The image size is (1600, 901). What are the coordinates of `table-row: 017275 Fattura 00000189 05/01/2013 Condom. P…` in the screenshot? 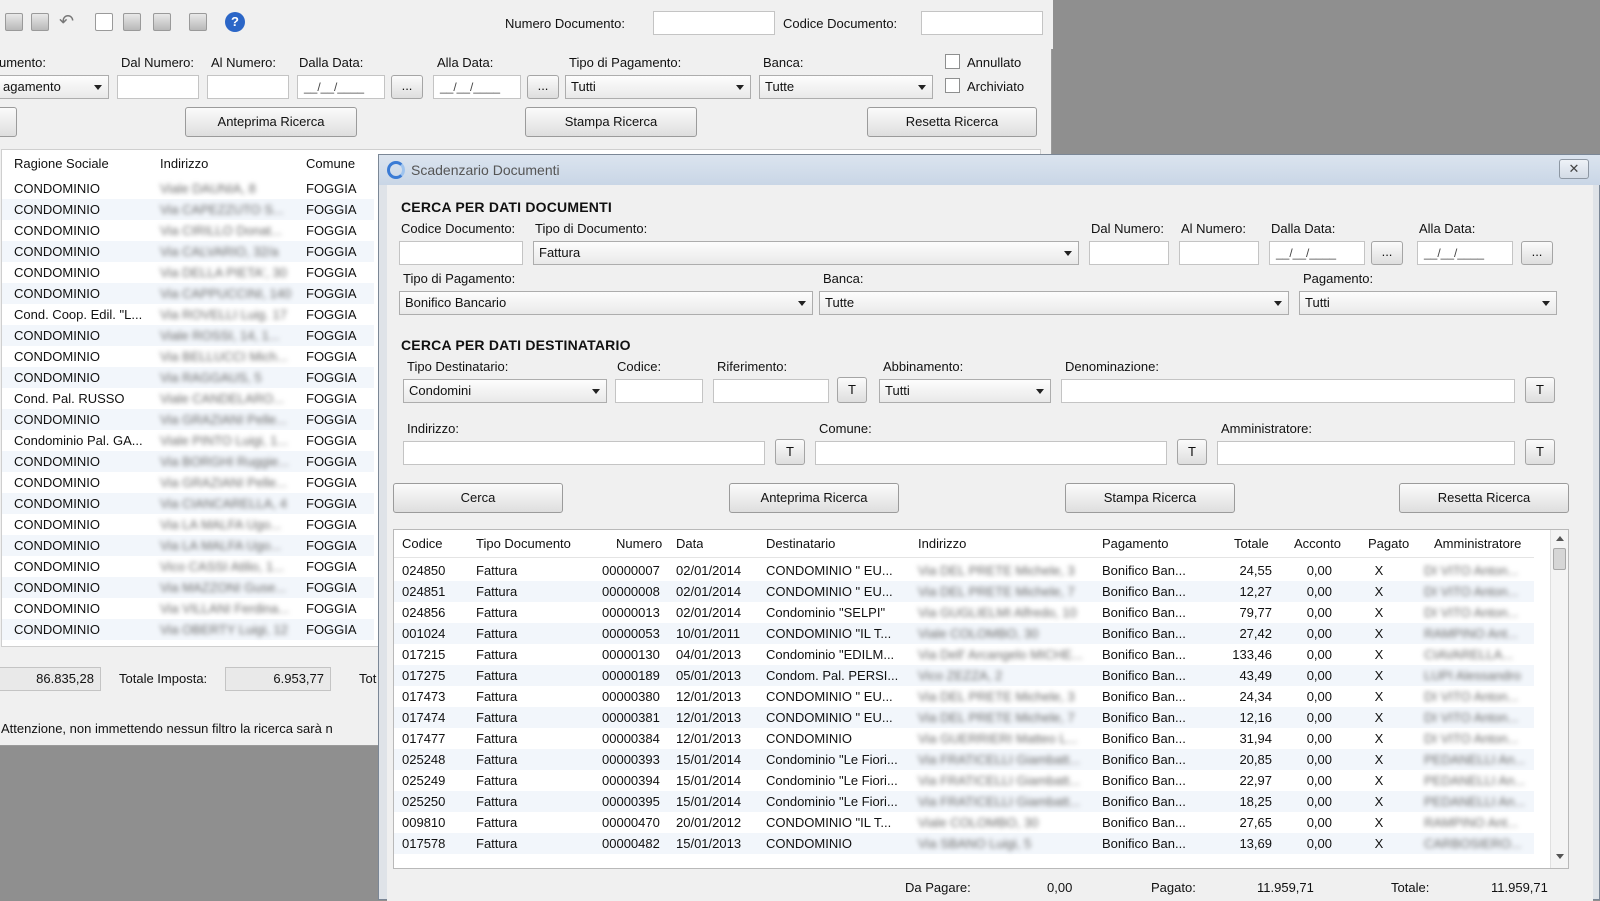 It's located at (964, 675).